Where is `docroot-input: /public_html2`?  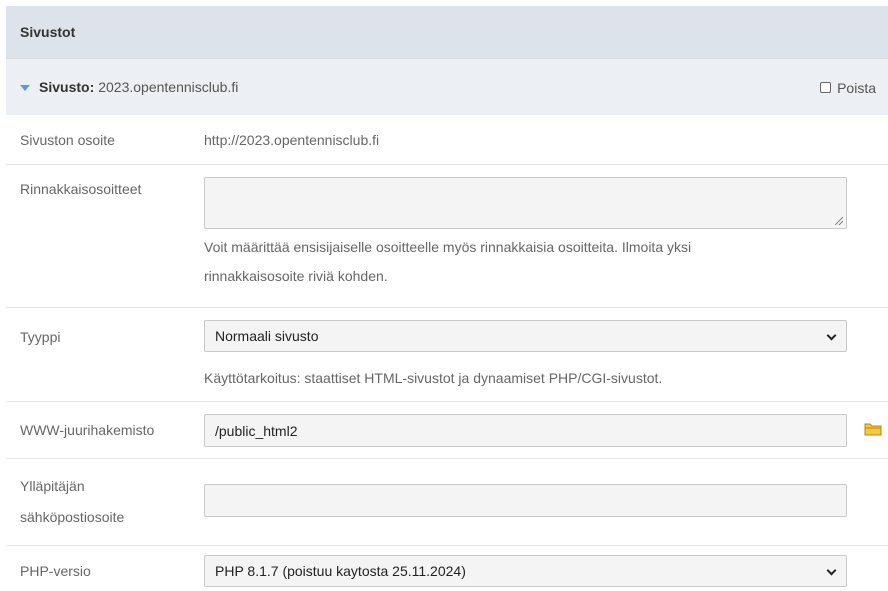
docroot-input: /public_html2 is located at coordinates (525, 430).